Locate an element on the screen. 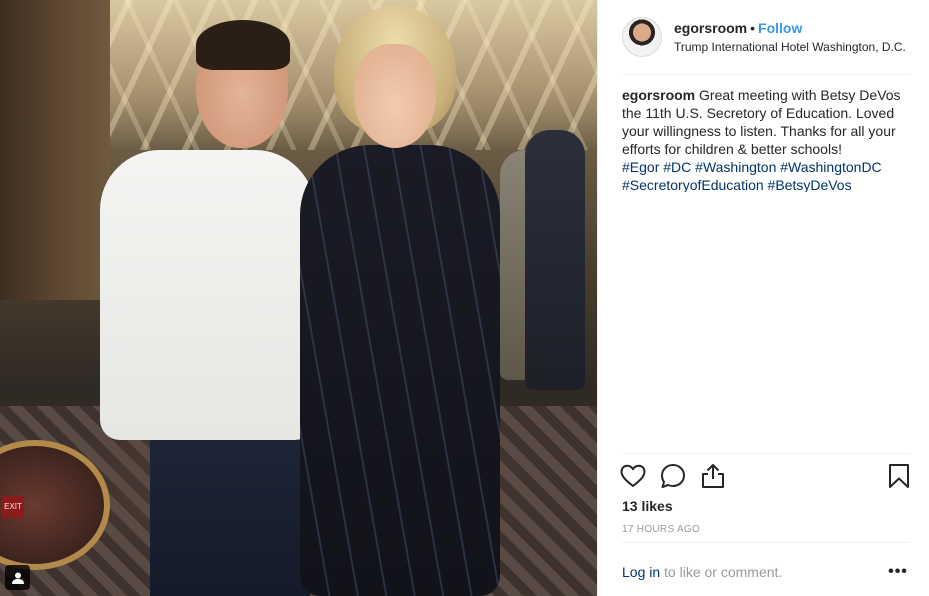 This screenshot has height=596, width=929. hashtag-link: #SecretoryofEducation is located at coordinates (693, 184).